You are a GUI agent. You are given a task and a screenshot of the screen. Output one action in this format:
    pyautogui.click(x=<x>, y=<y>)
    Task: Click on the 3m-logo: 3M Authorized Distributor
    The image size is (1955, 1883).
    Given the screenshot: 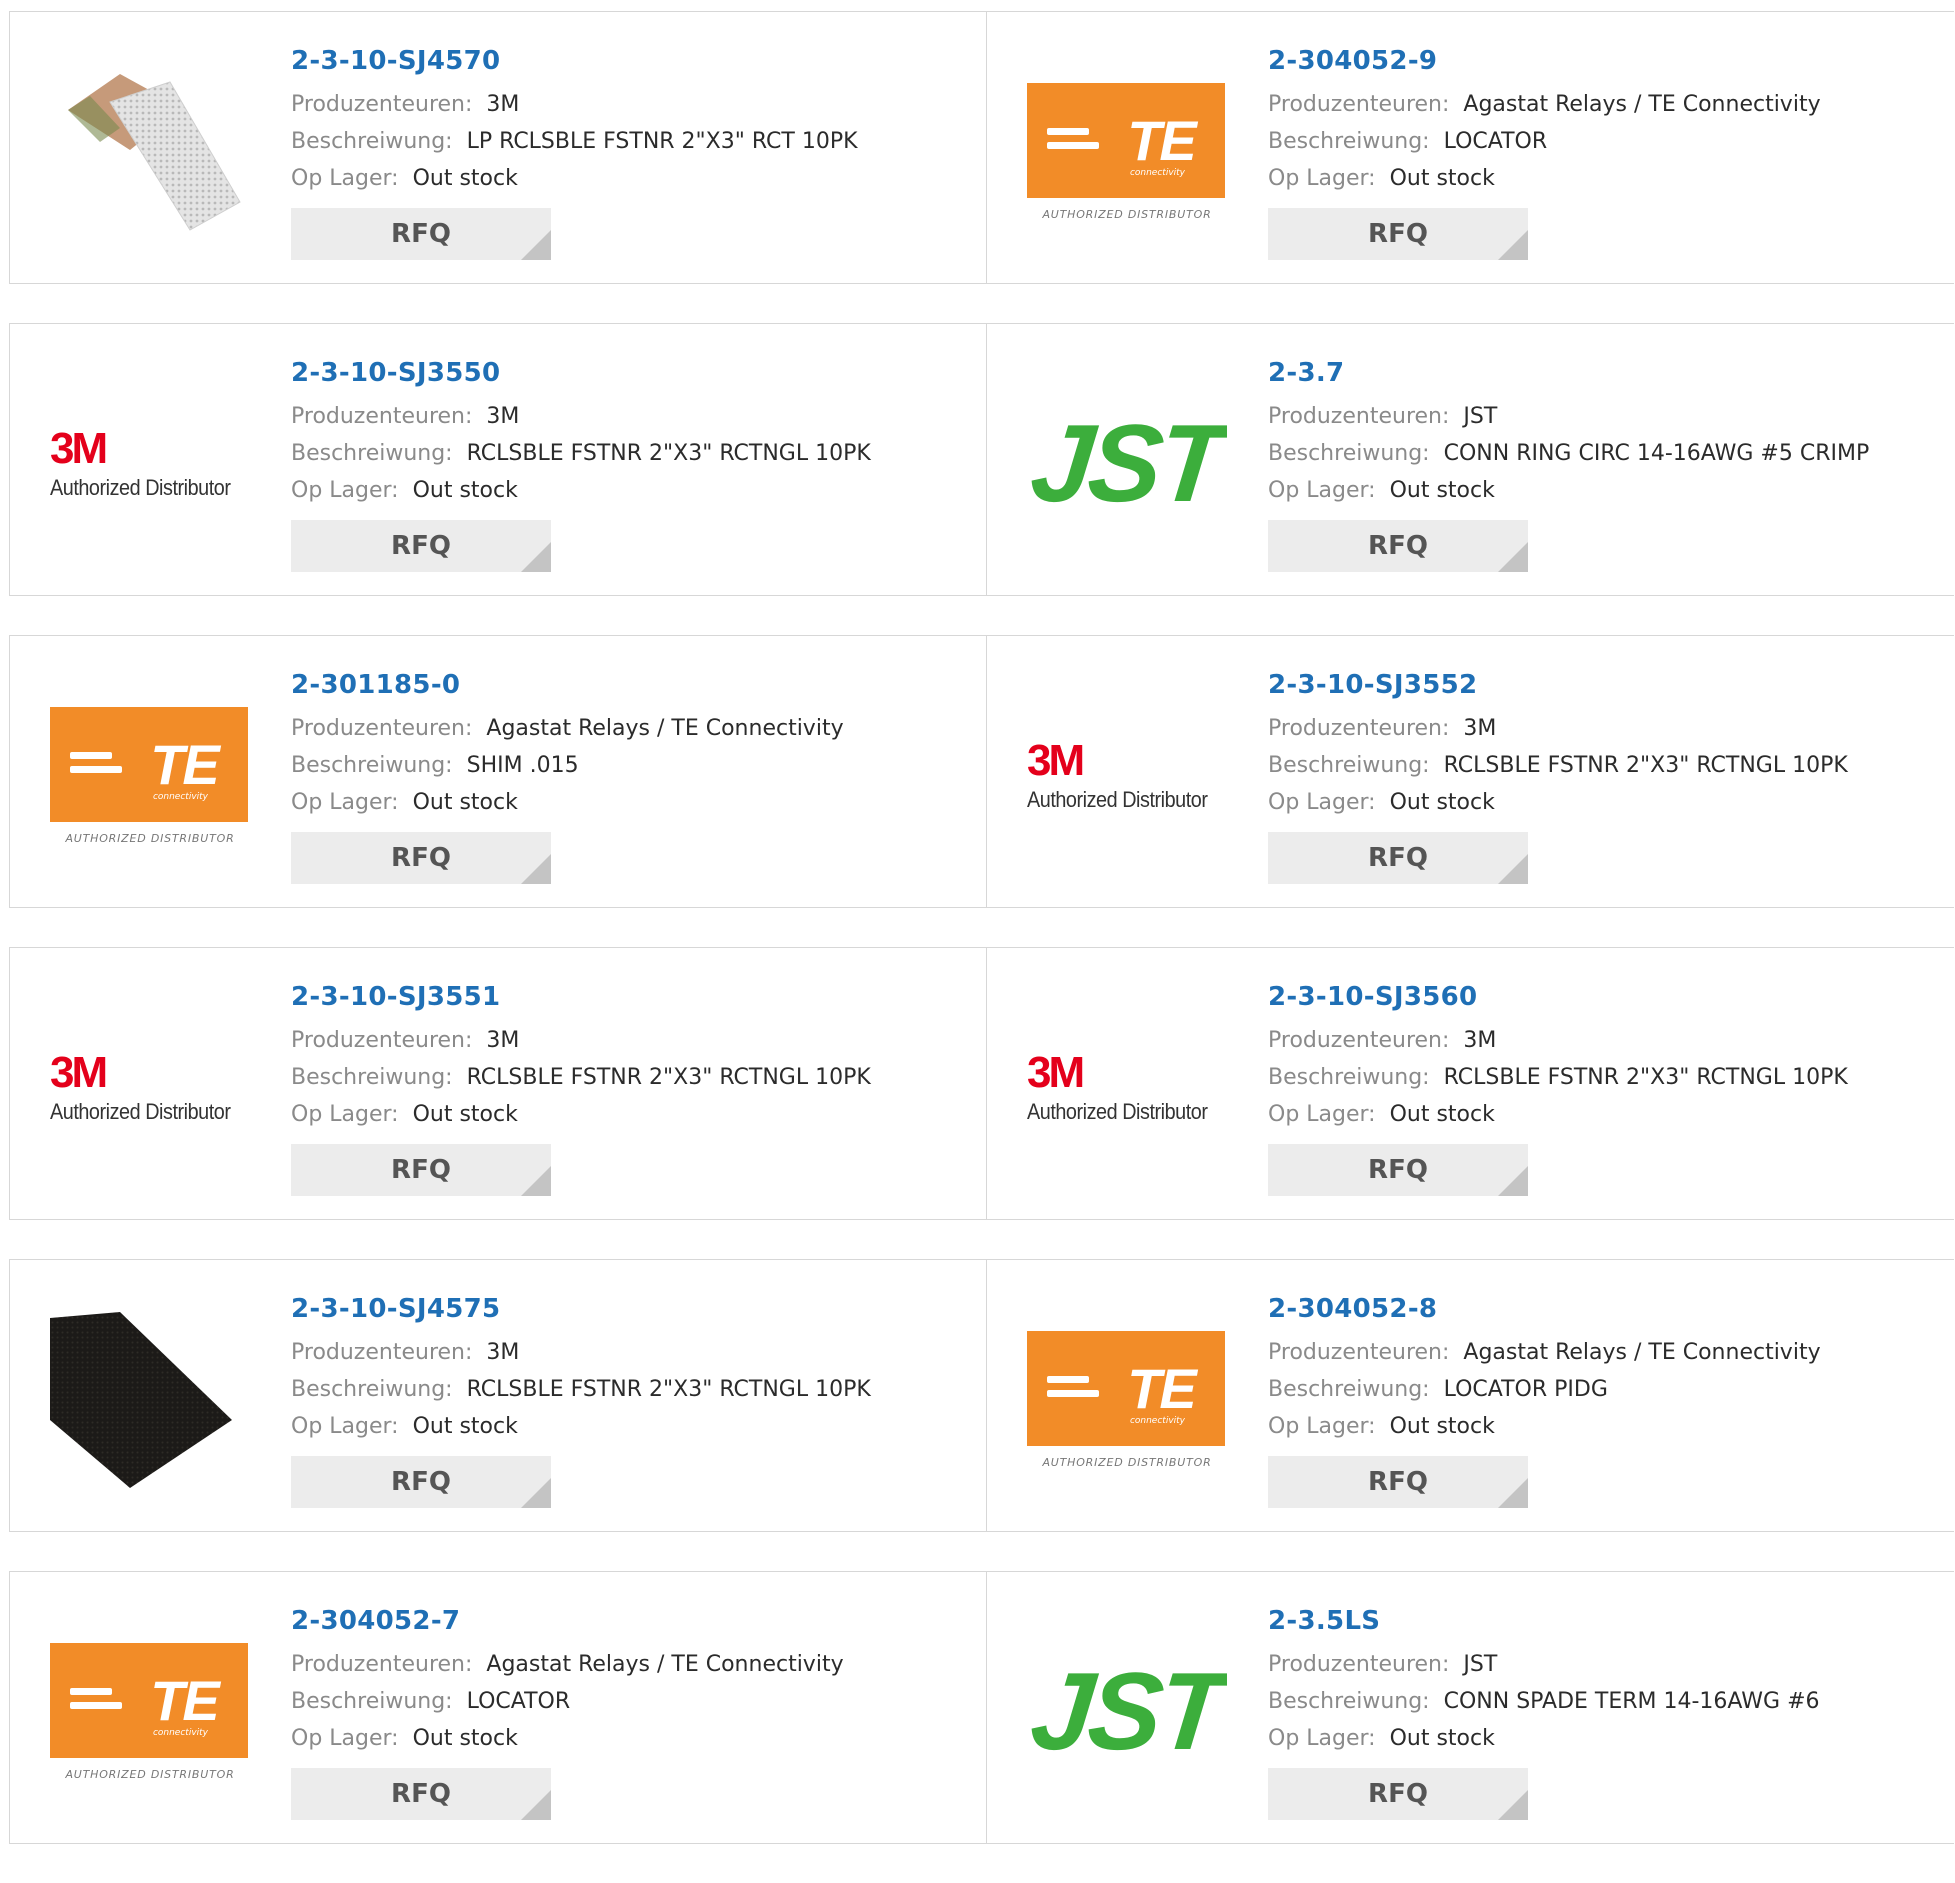 What is the action you would take?
    pyautogui.click(x=1127, y=776)
    